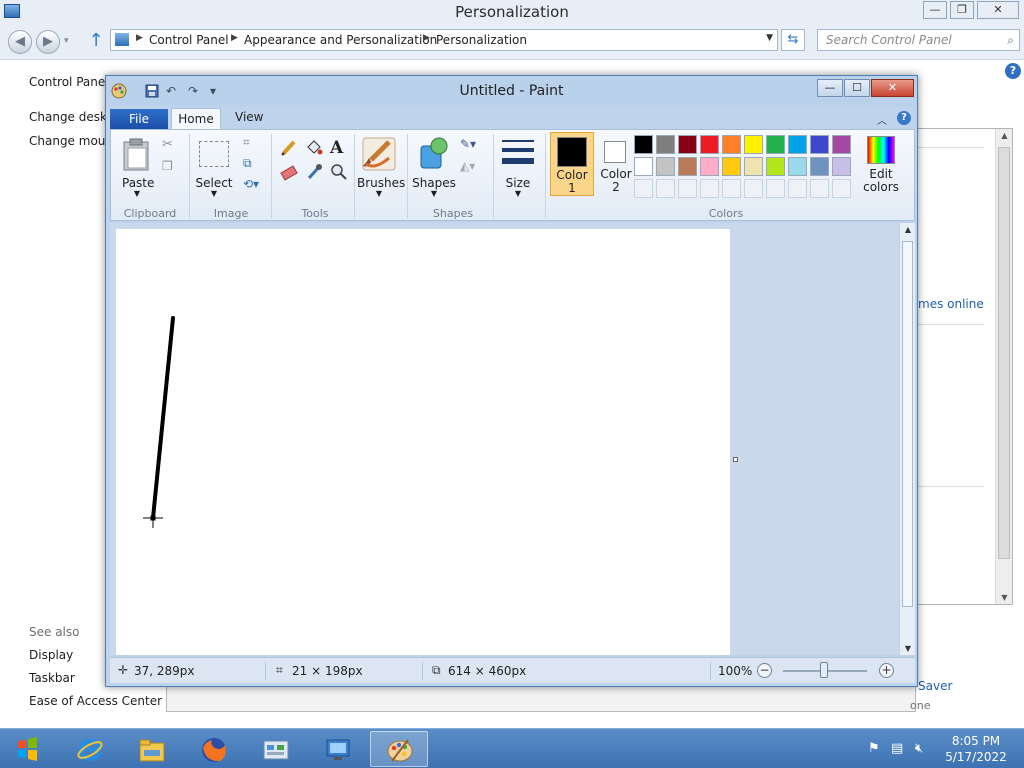 This screenshot has height=768, width=1024. Describe the element at coordinates (379, 193) in the screenshot. I see `brushes-dropdown-icon: ▼` at that location.